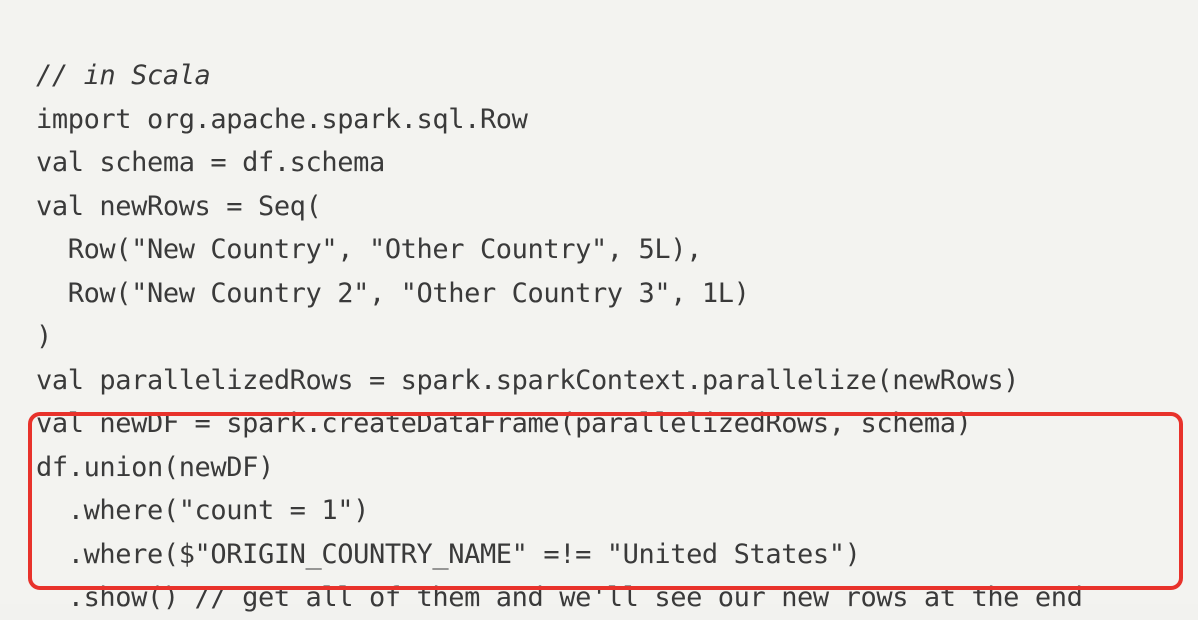 The height and width of the screenshot is (620, 1198). What do you see at coordinates (282, 119) in the screenshot?
I see `code-line-import: import org.apache.spark.sql.Row` at bounding box center [282, 119].